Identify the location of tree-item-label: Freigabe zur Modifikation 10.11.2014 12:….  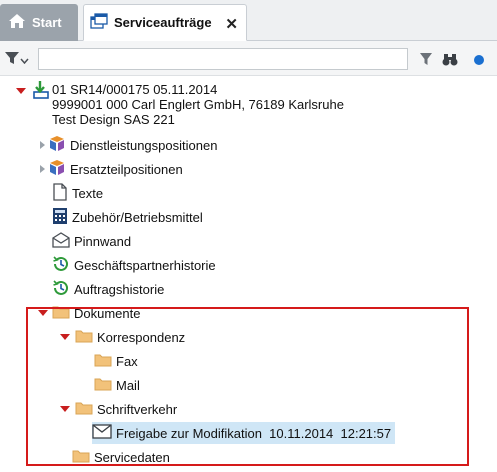
(254, 433).